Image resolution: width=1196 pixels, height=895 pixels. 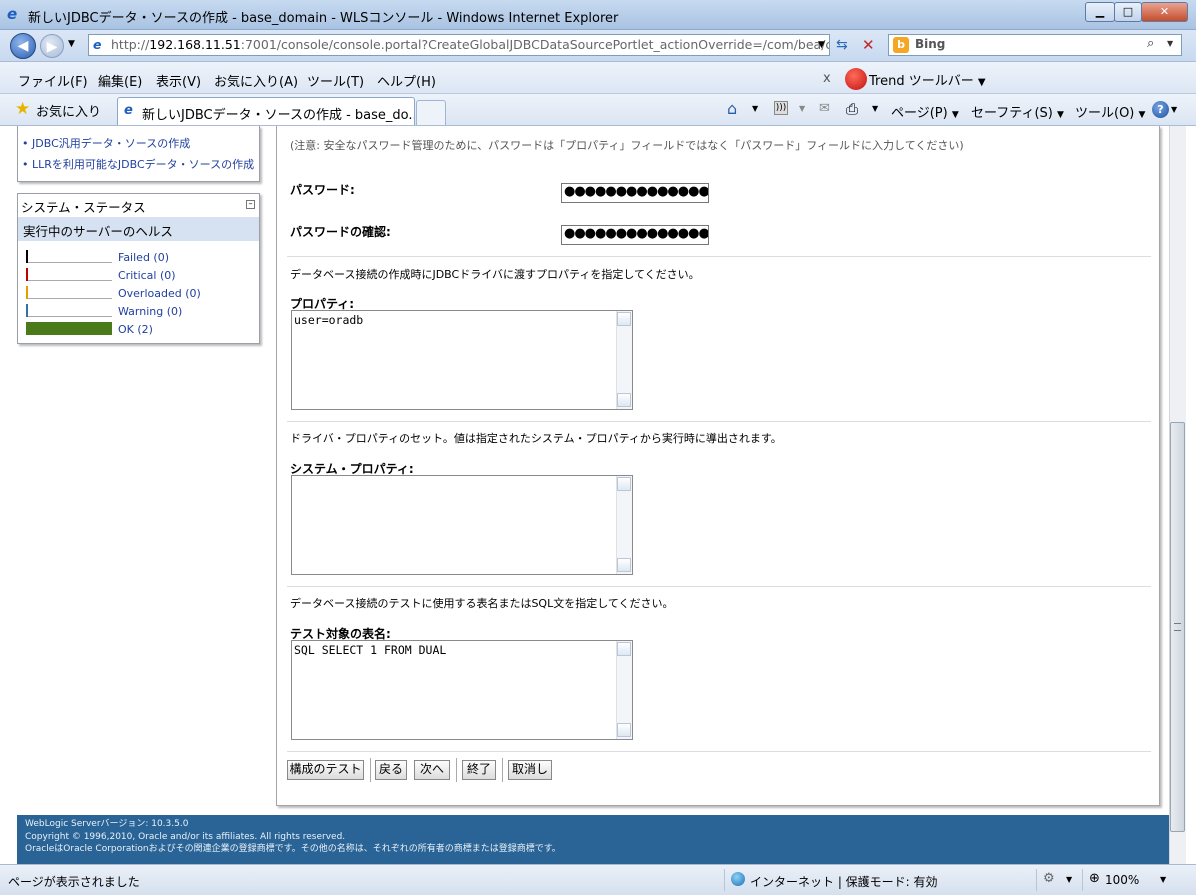 I want to click on system-properties-scrollbar, so click(x=624, y=525).